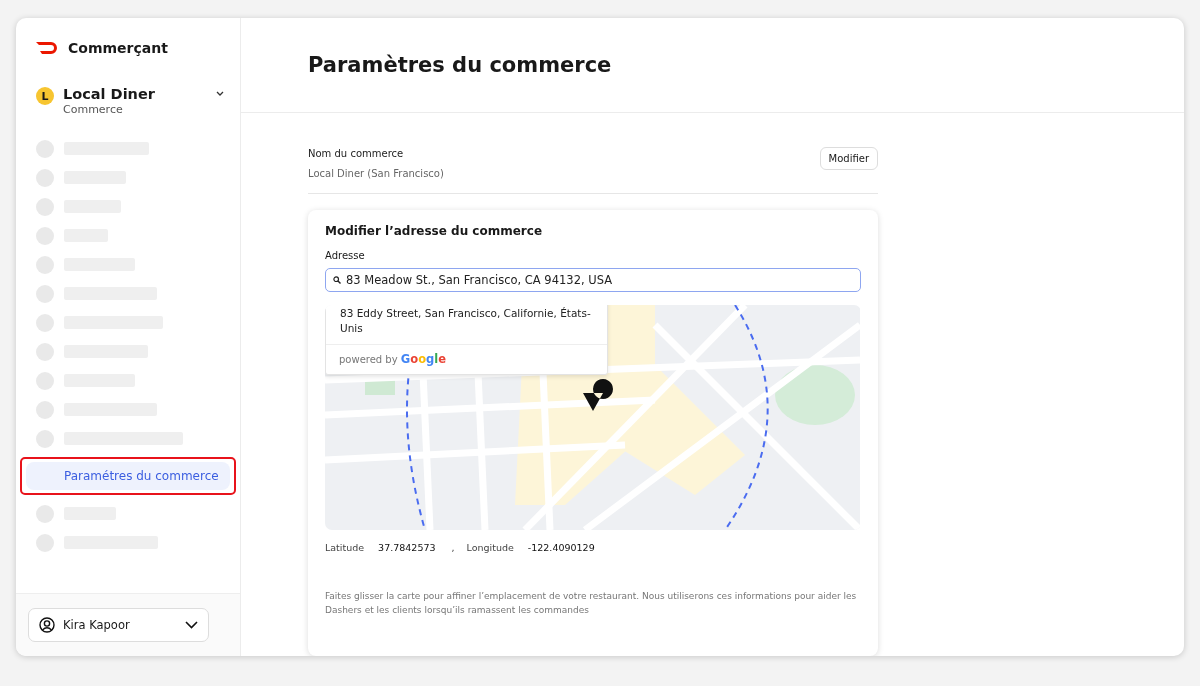 This screenshot has width=1200, height=686. Describe the element at coordinates (848, 158) in the screenshot. I see `edit-button: Modifier` at that location.